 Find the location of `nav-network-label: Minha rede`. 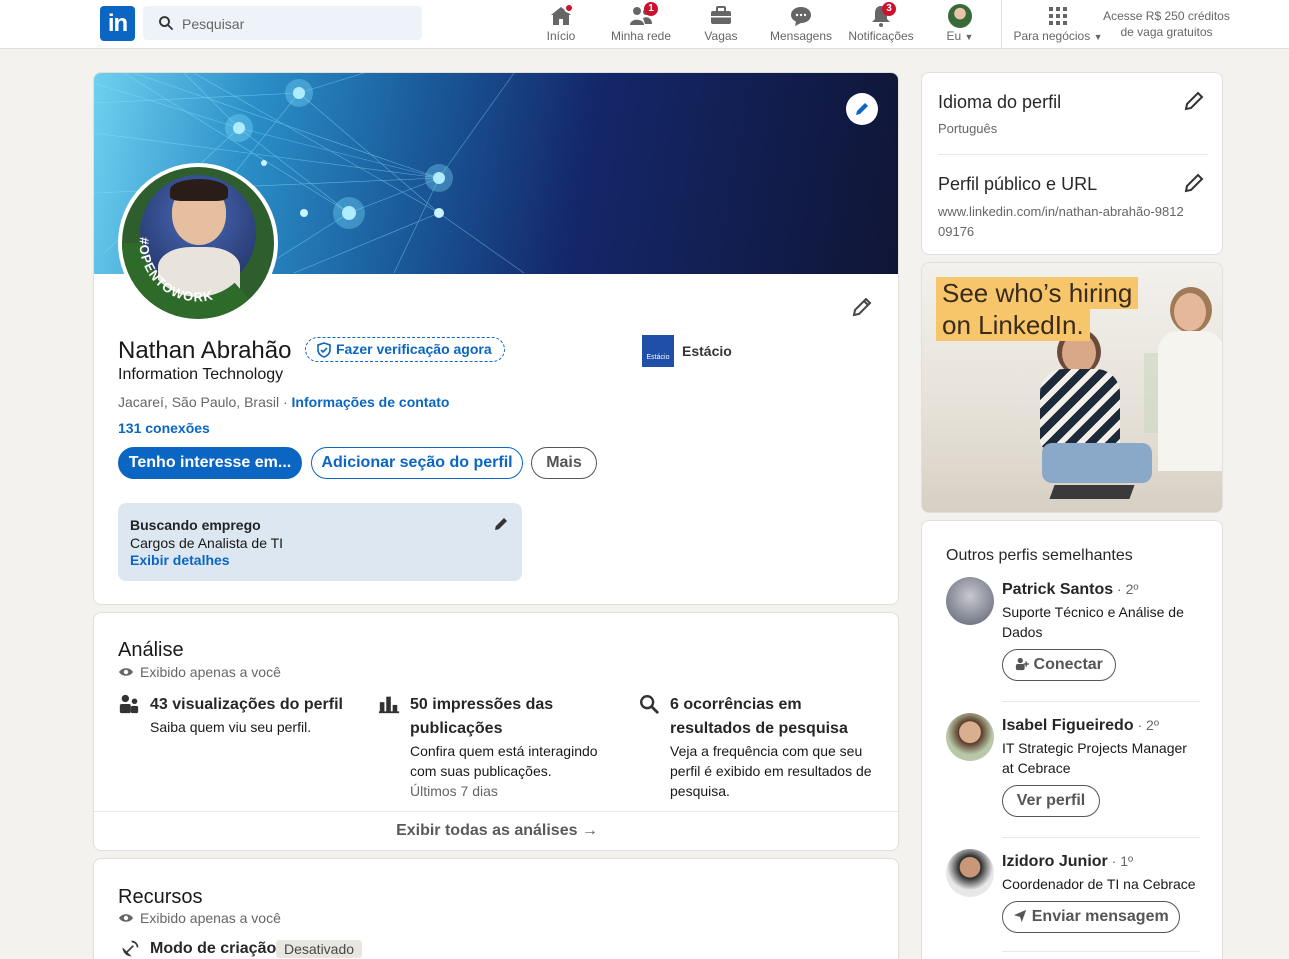

nav-network-label: Minha rede is located at coordinates (641, 36).